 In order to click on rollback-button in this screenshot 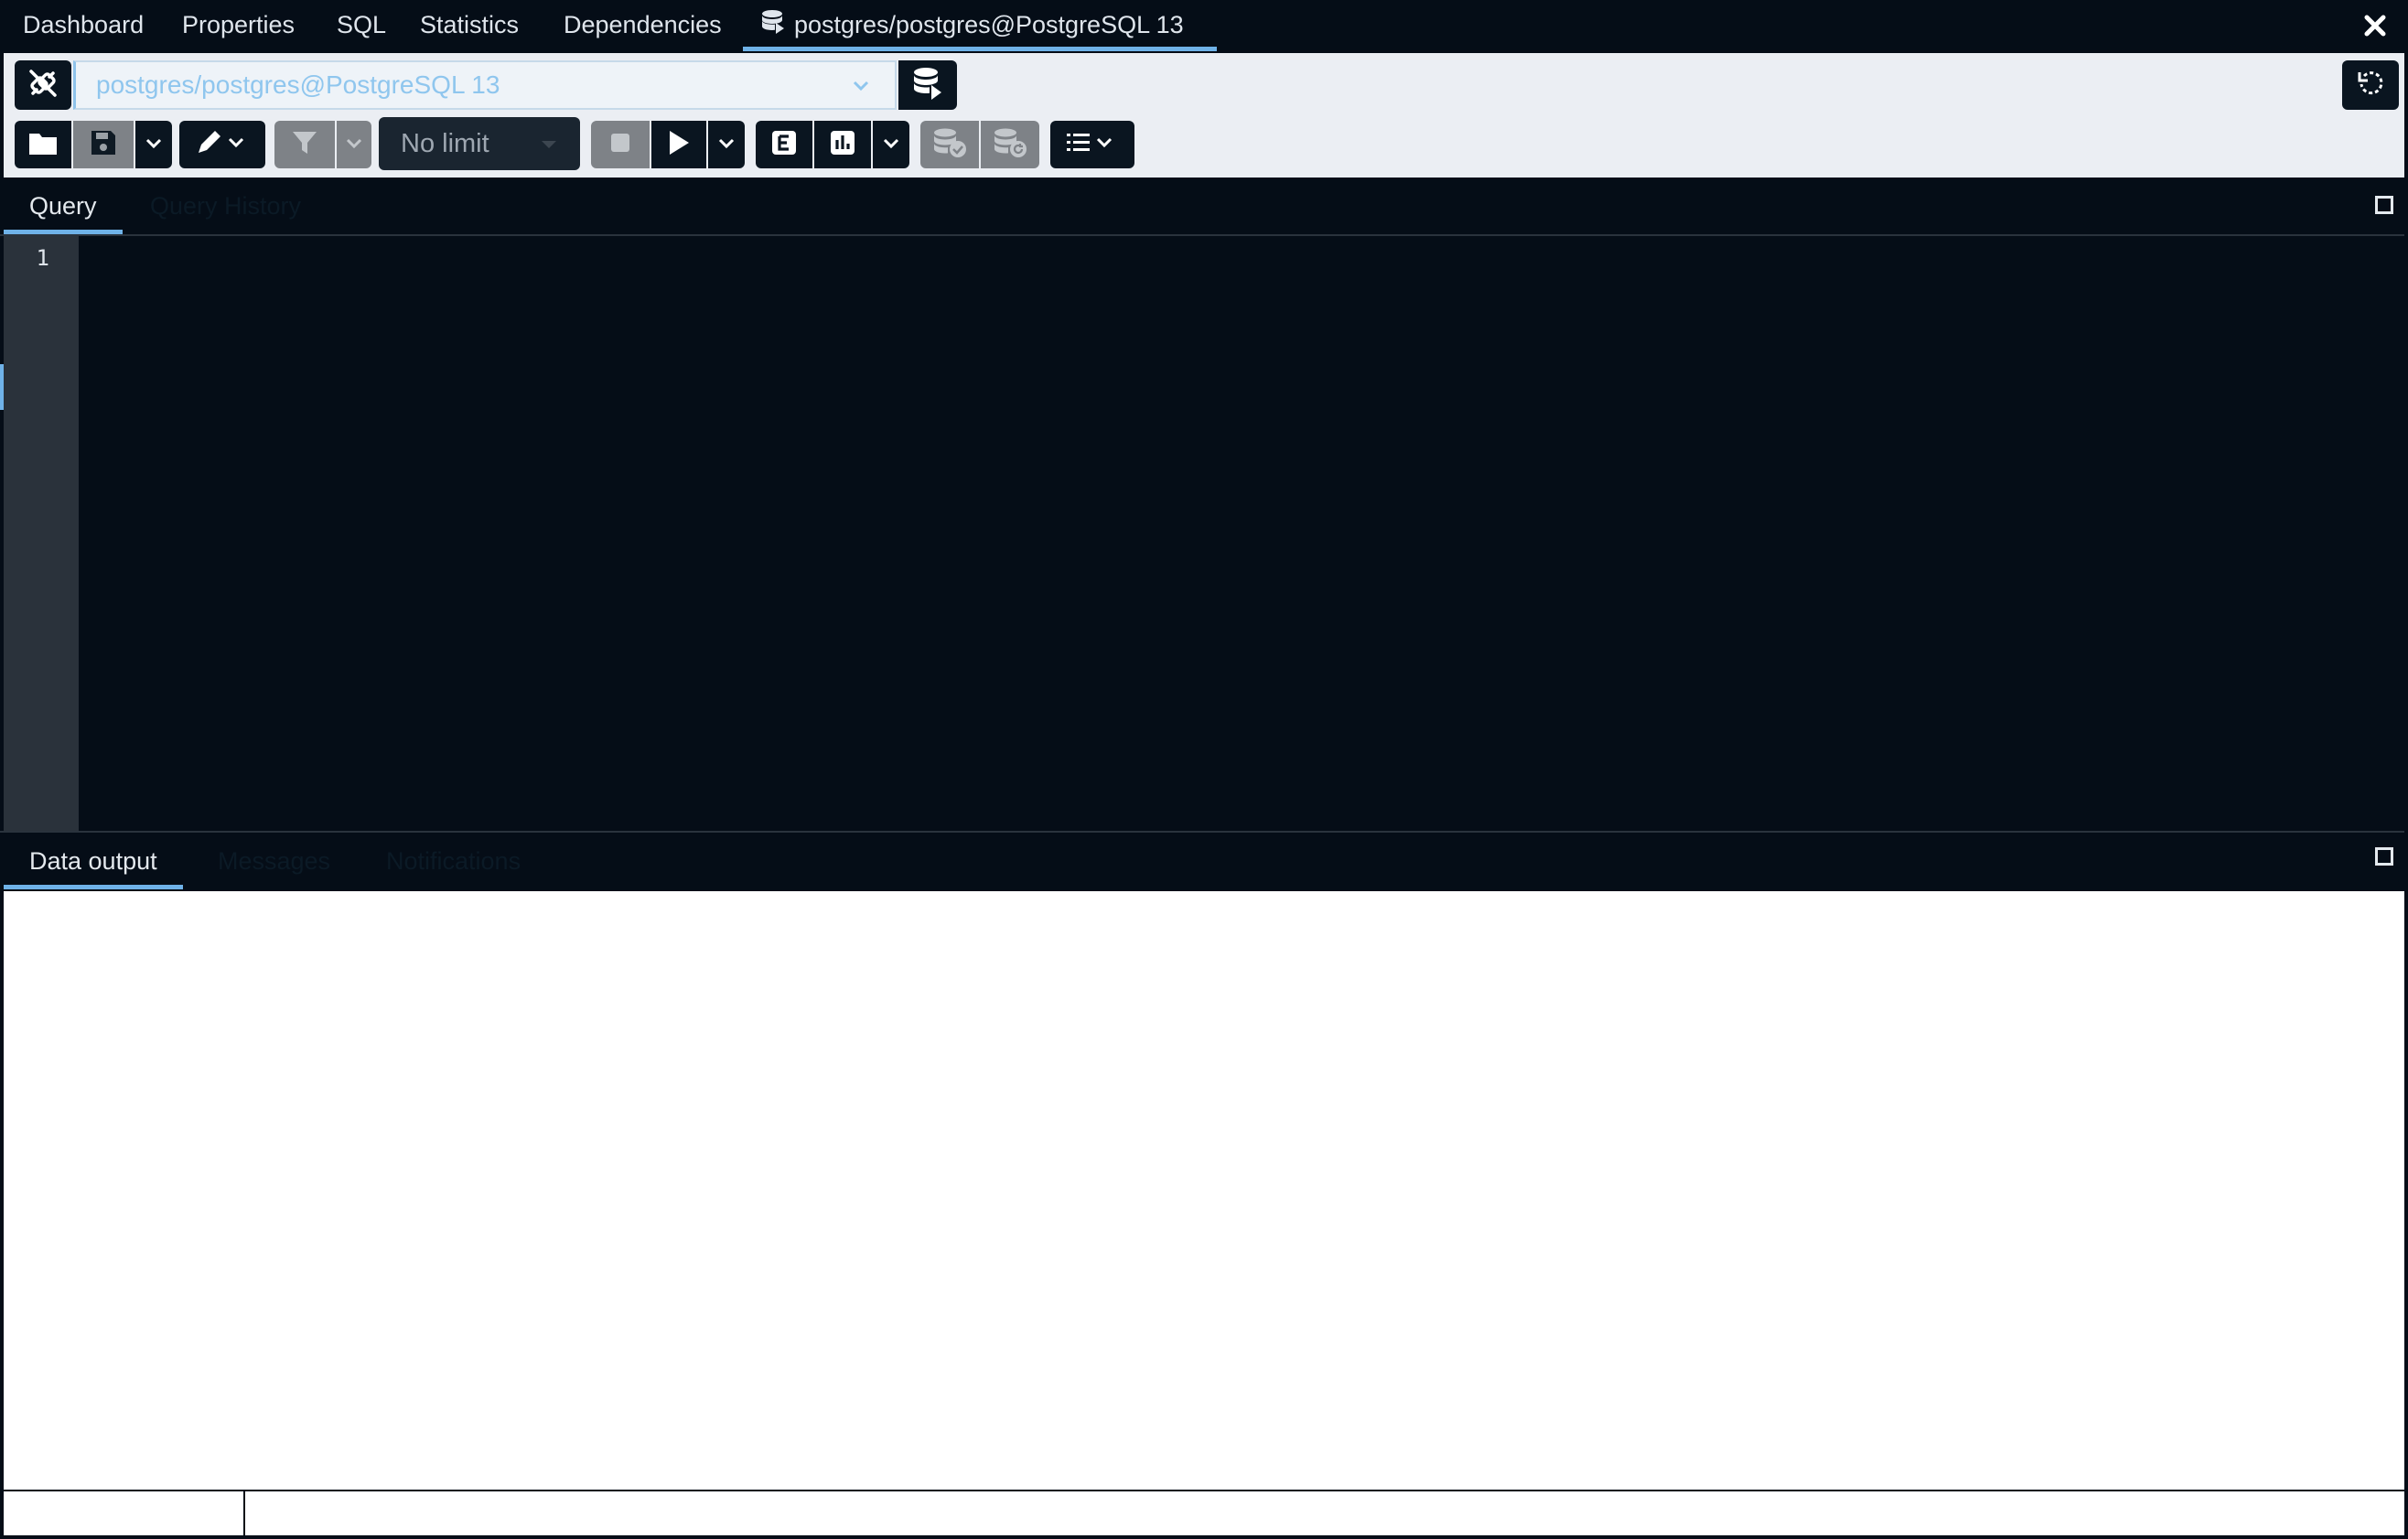, I will do `click(1010, 144)`.